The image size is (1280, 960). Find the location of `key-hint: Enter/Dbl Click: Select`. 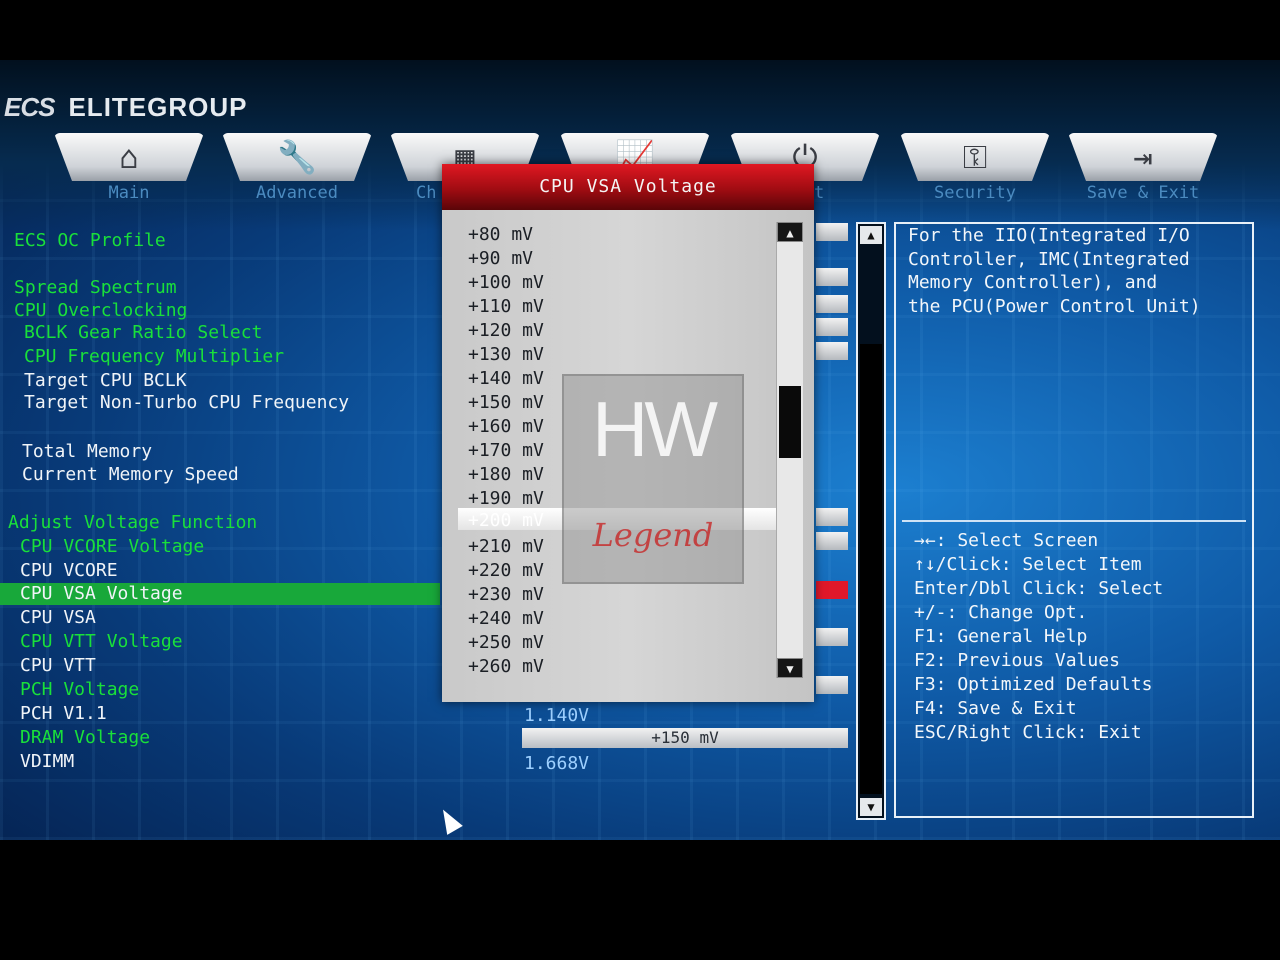

key-hint: Enter/Dbl Click: Select is located at coordinates (1039, 588).